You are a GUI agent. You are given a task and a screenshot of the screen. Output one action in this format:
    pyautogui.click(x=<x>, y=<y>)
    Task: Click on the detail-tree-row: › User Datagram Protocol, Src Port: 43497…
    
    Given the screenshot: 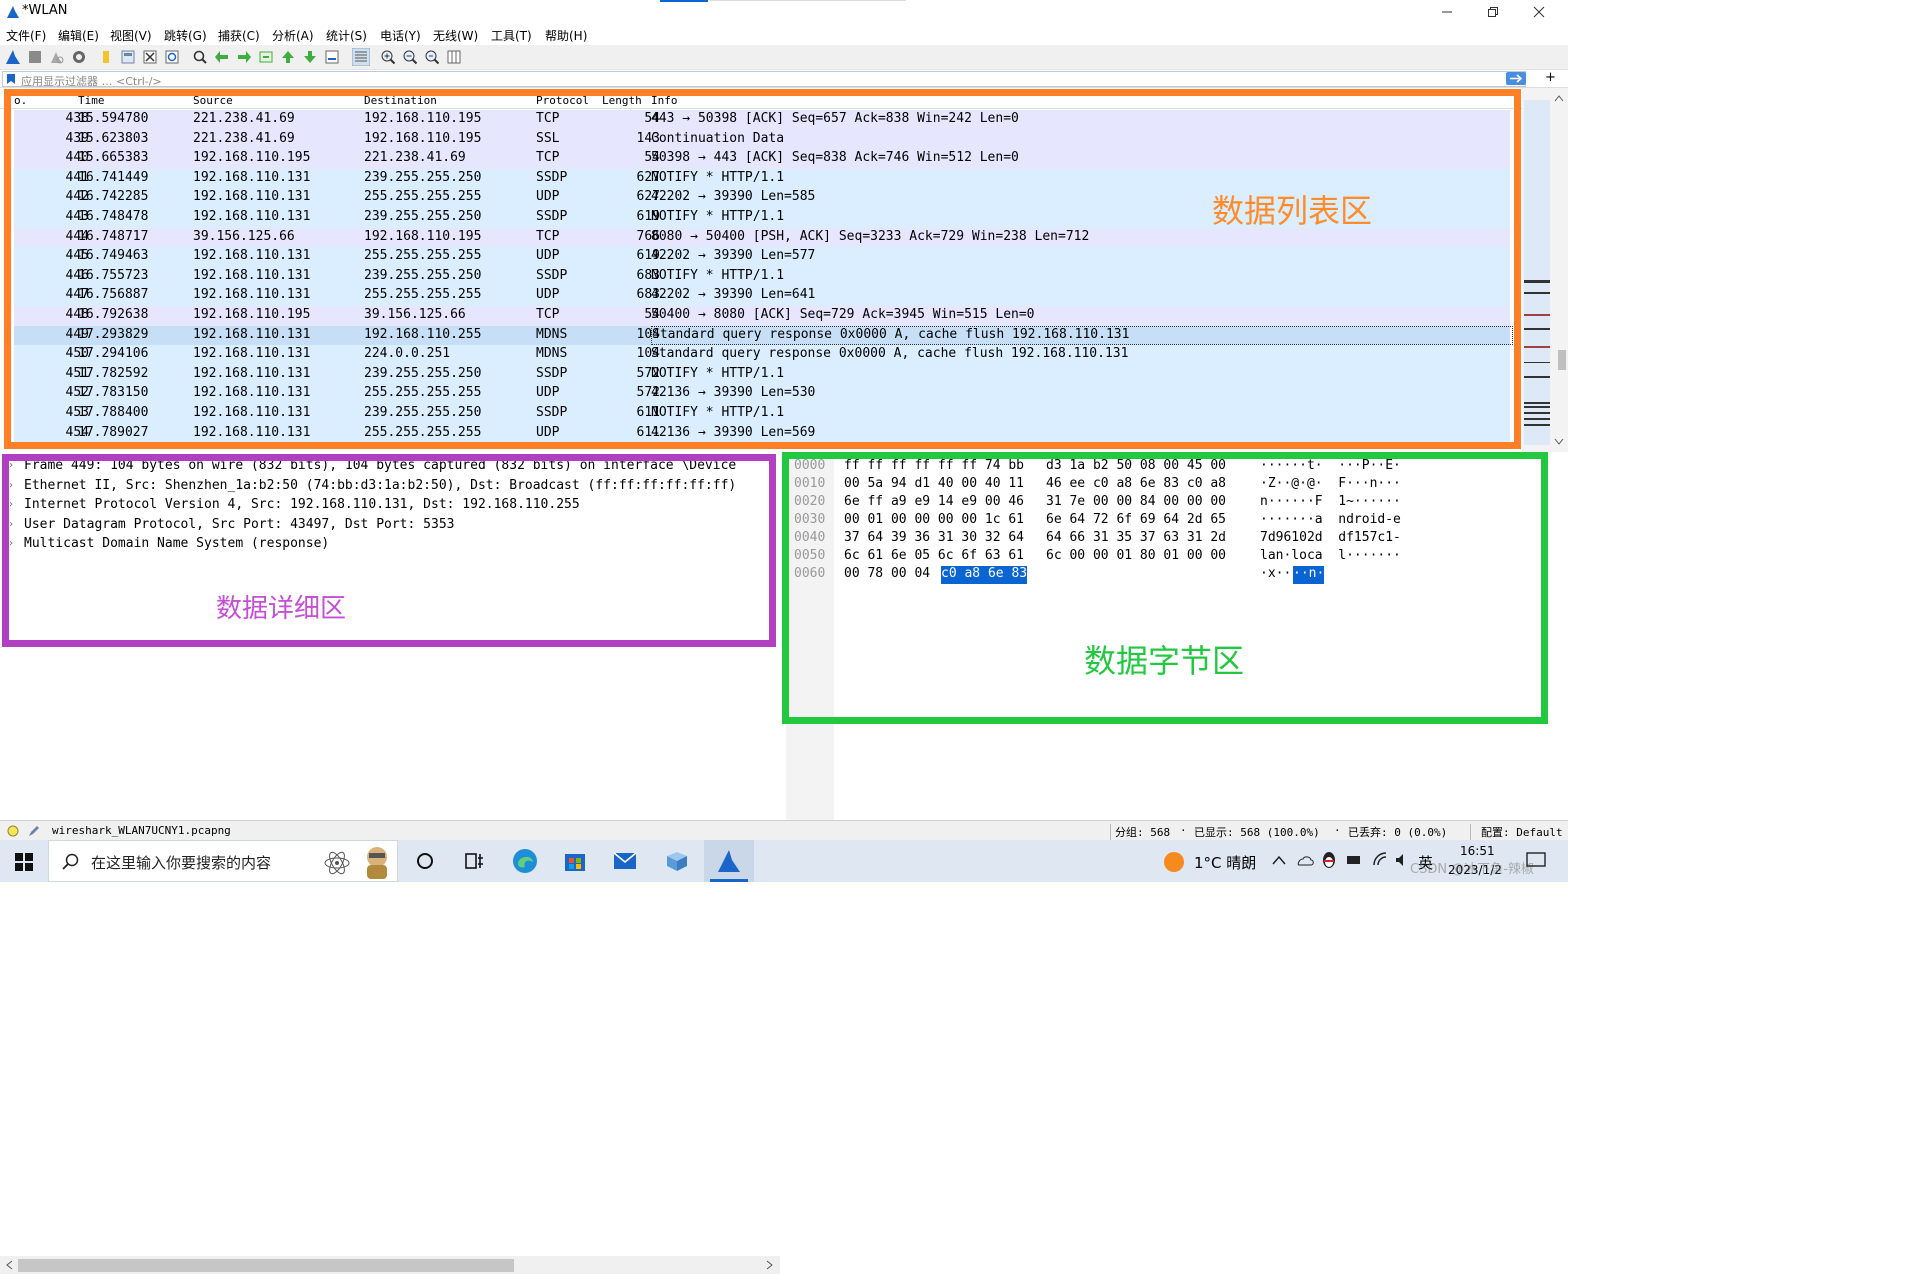 What is the action you would take?
    pyautogui.click(x=390, y=527)
    